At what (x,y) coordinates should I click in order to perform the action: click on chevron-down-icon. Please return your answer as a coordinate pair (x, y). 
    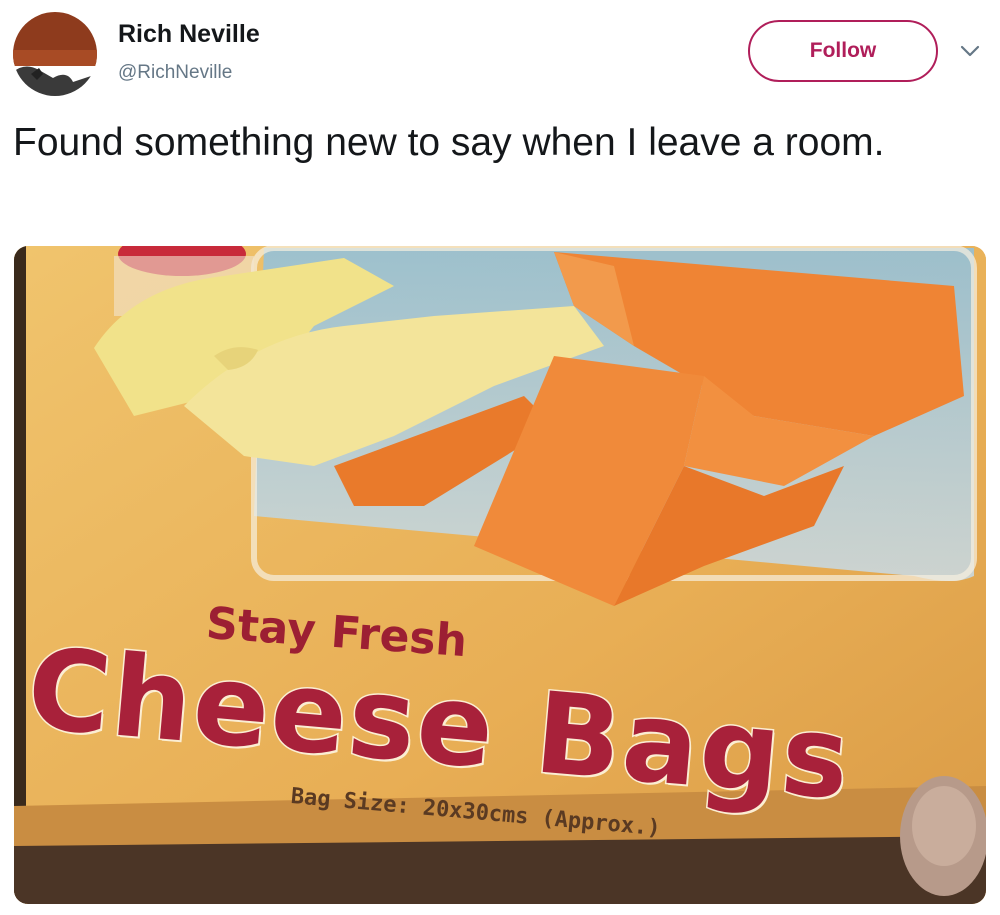
    Looking at the image, I should click on (970, 51).